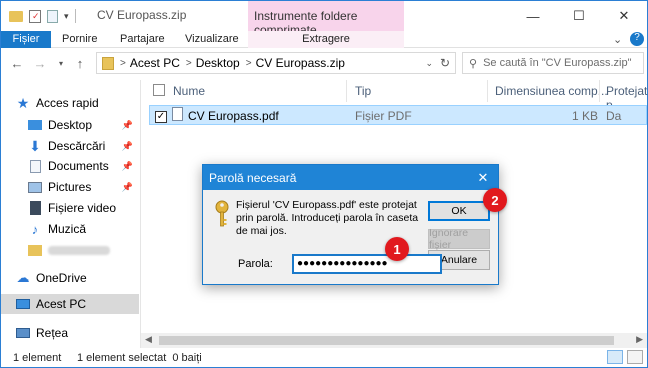  I want to click on help-icon: ?, so click(637, 39).